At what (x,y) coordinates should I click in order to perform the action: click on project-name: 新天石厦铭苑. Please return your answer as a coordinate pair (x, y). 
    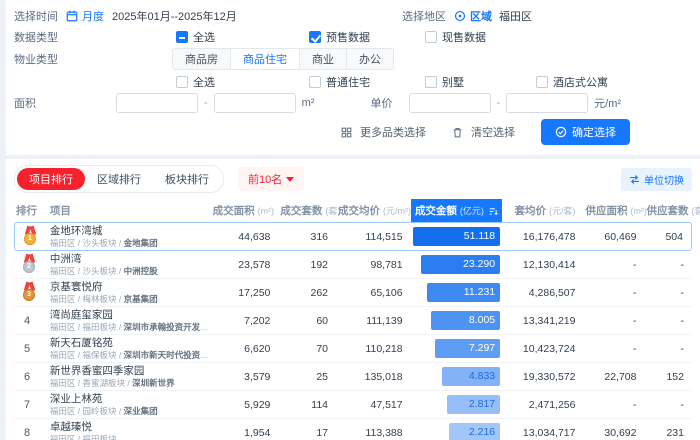
    Looking at the image, I should click on (129, 343).